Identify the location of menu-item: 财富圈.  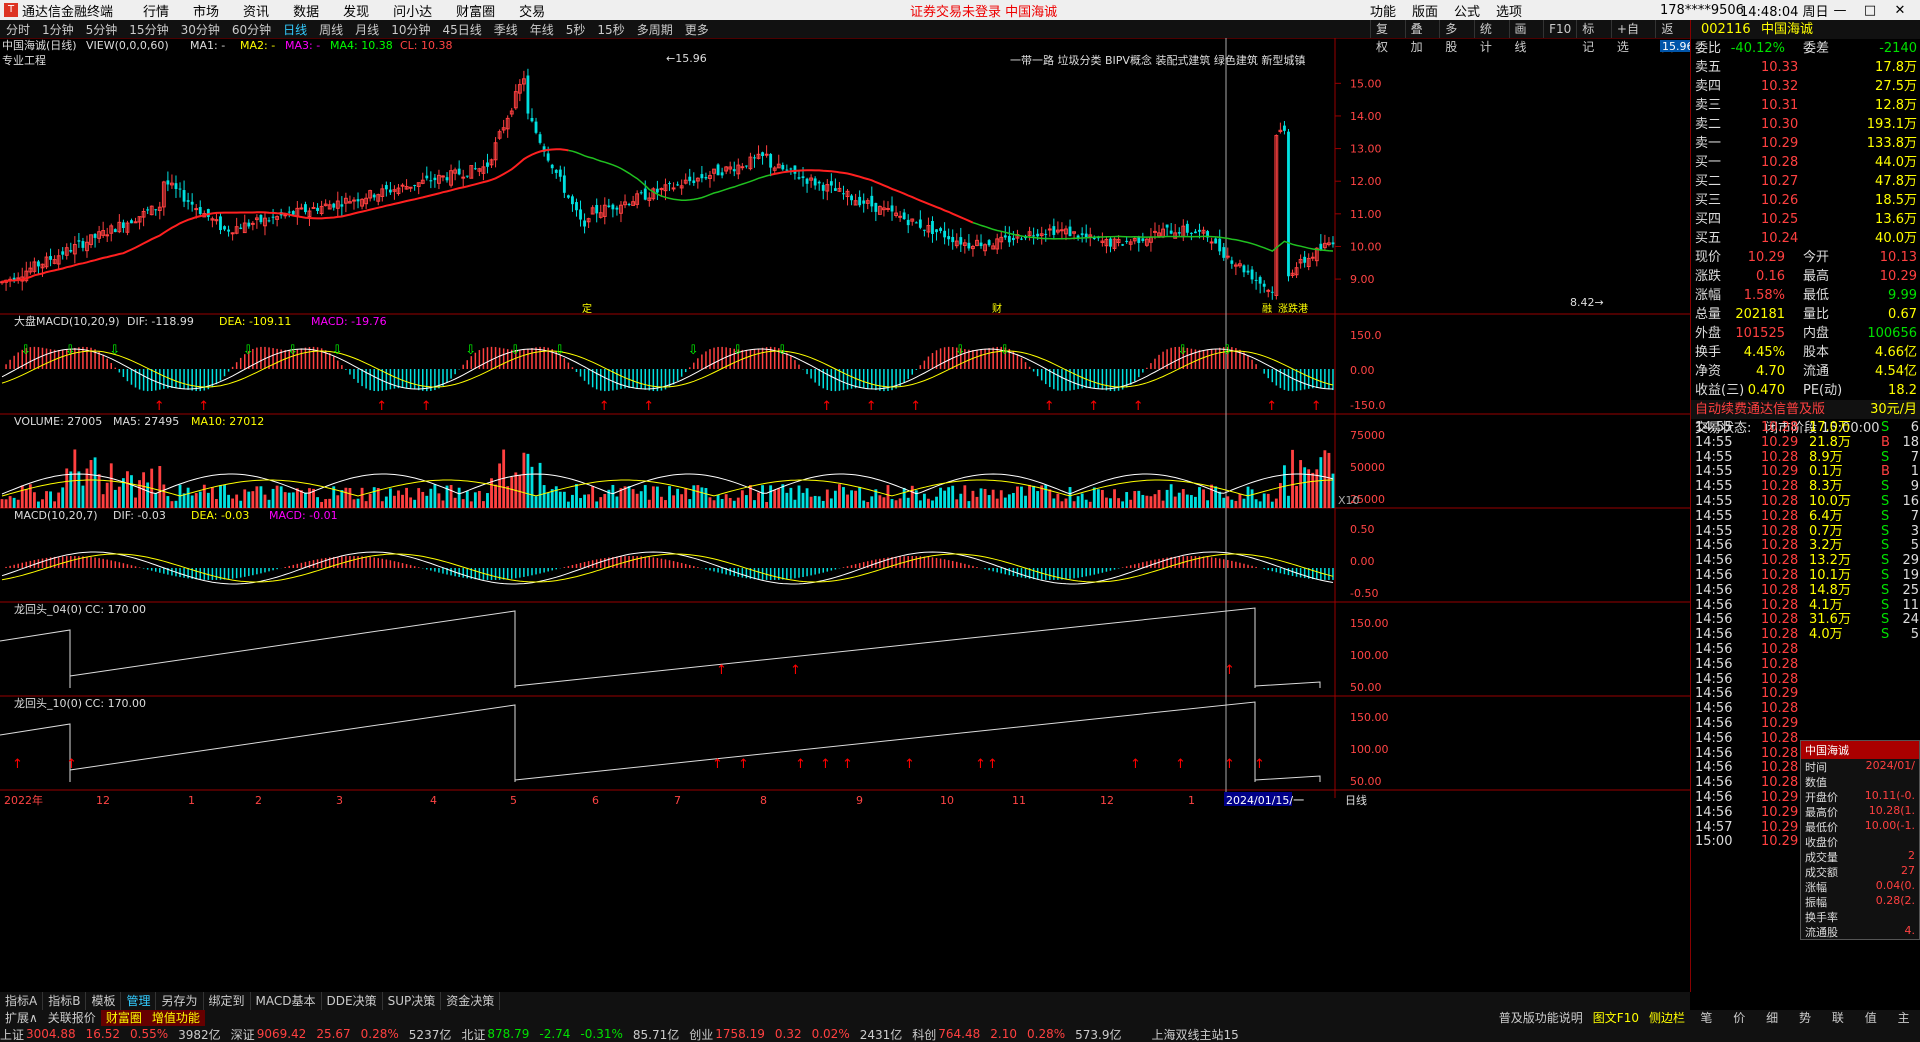
(475, 12).